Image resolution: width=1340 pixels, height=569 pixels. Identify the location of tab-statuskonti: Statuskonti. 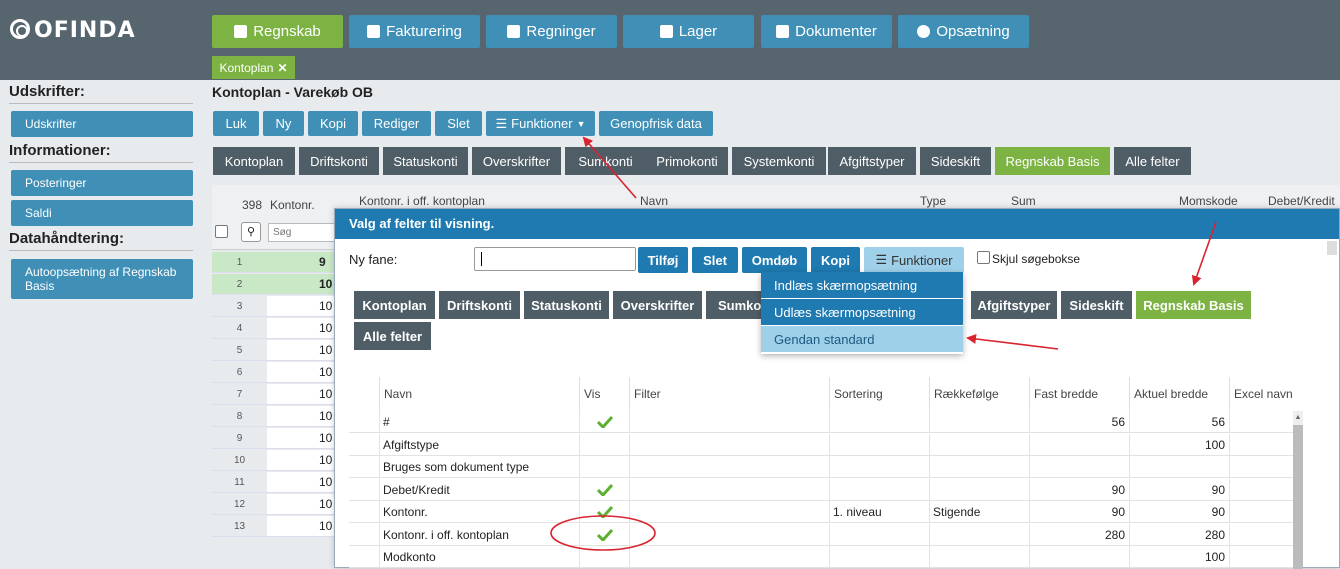
(425, 161).